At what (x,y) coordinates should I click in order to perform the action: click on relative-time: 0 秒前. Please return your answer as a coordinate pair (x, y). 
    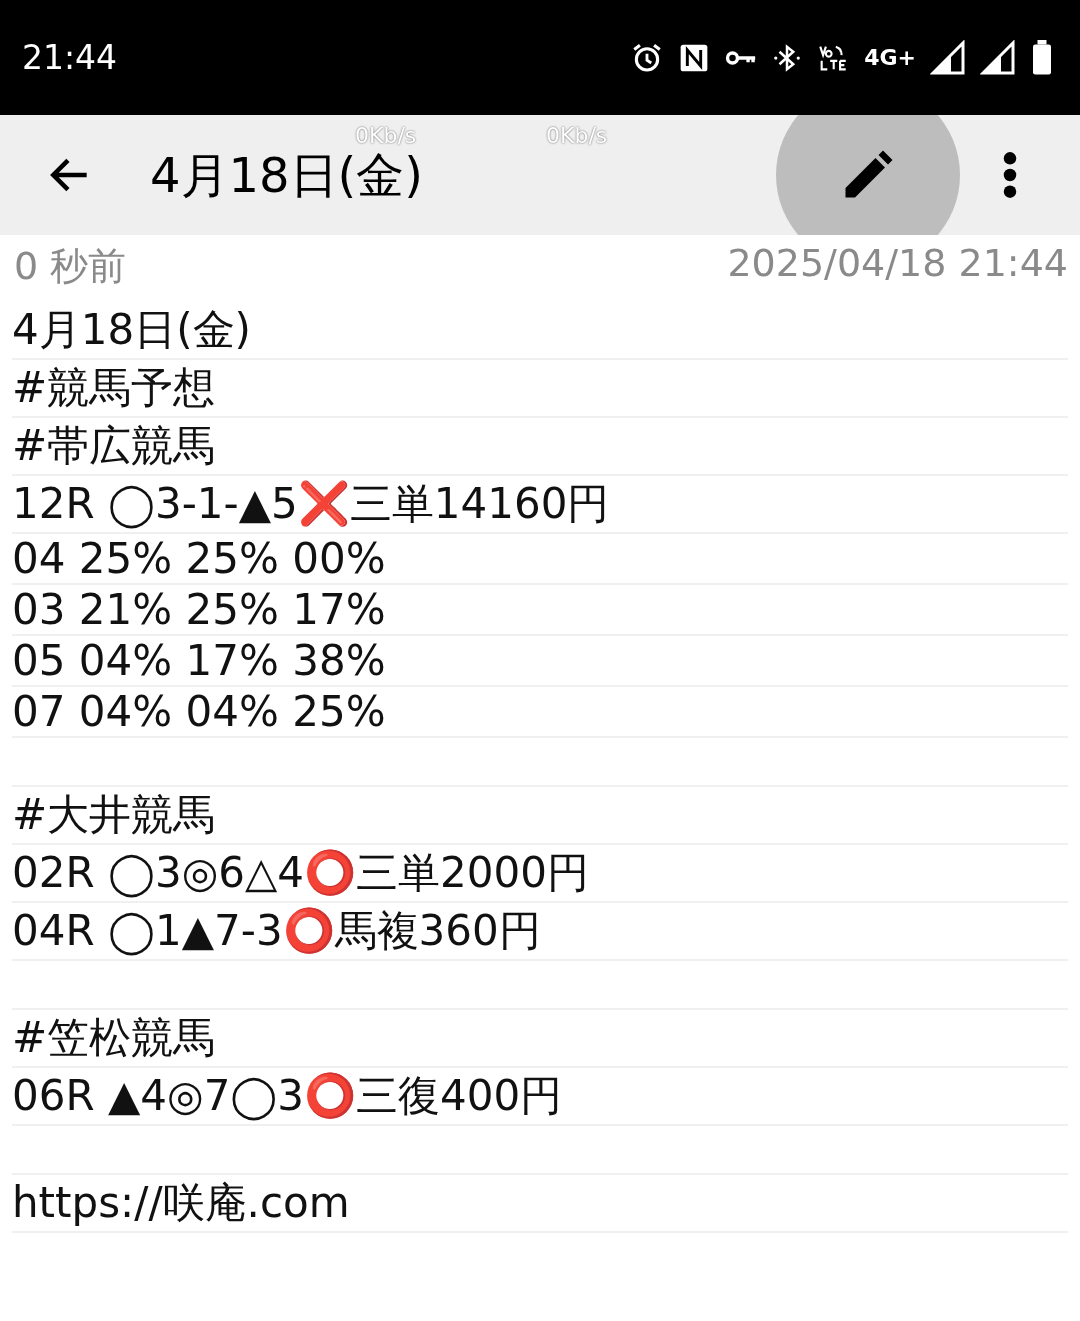
    Looking at the image, I should click on (70, 266).